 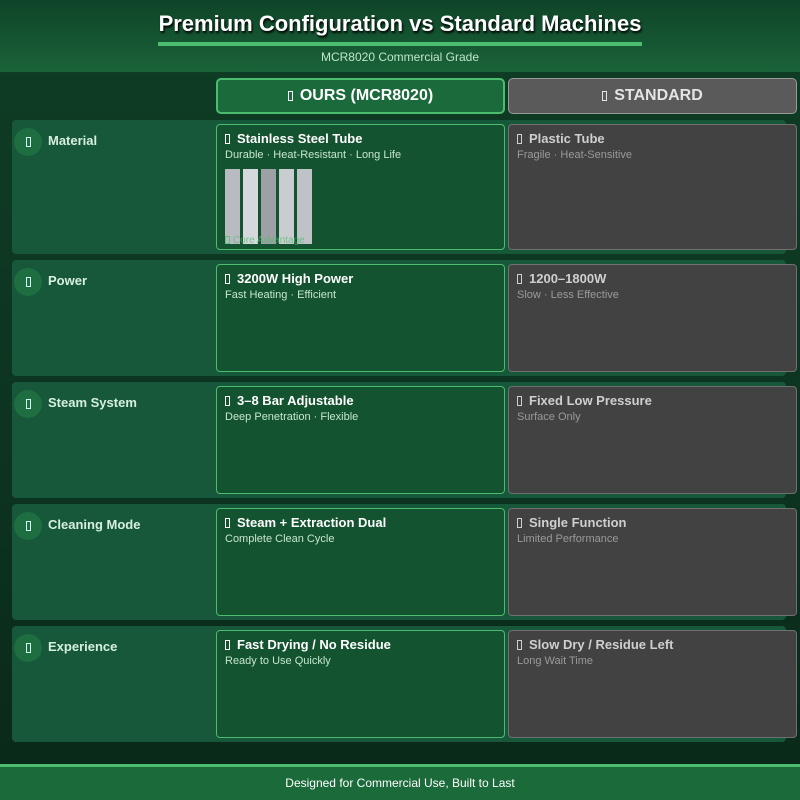 What do you see at coordinates (292, 417) in the screenshot?
I see `ours-subtitle: Deep Penetration · Flexible` at bounding box center [292, 417].